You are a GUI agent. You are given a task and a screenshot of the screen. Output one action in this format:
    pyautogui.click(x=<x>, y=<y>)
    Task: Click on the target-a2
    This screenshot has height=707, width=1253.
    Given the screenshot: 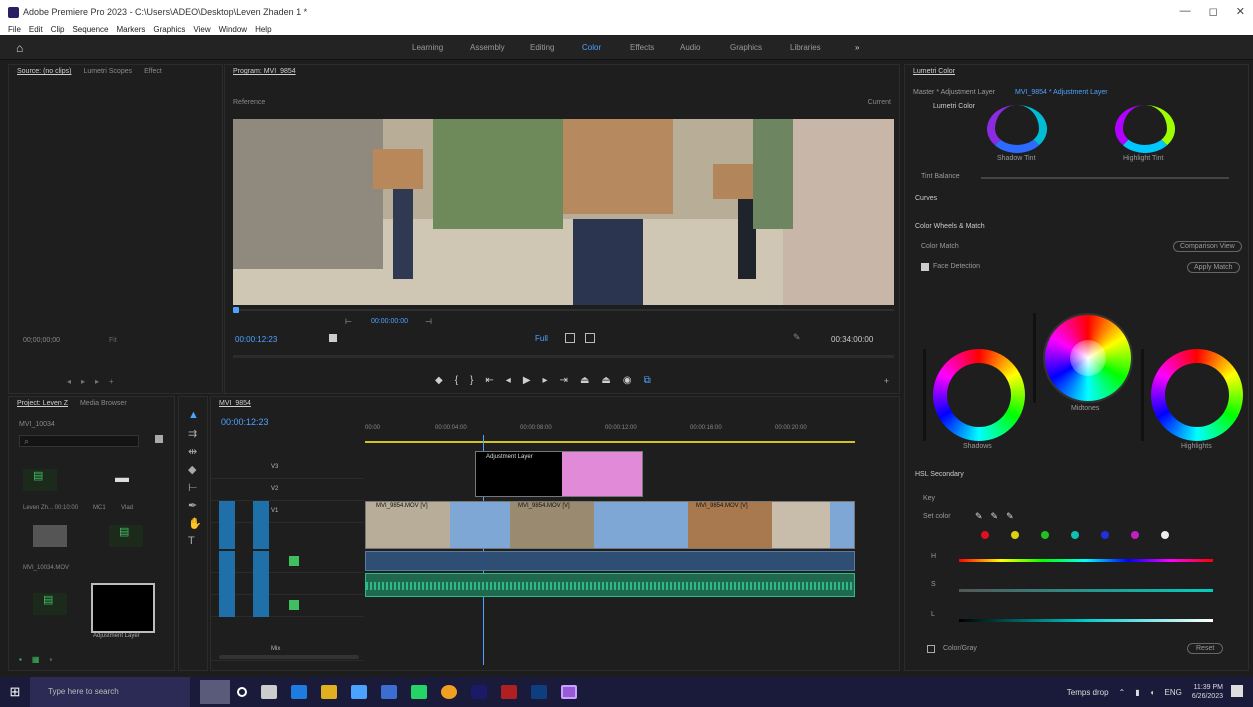 What is the action you would take?
    pyautogui.click(x=261, y=584)
    